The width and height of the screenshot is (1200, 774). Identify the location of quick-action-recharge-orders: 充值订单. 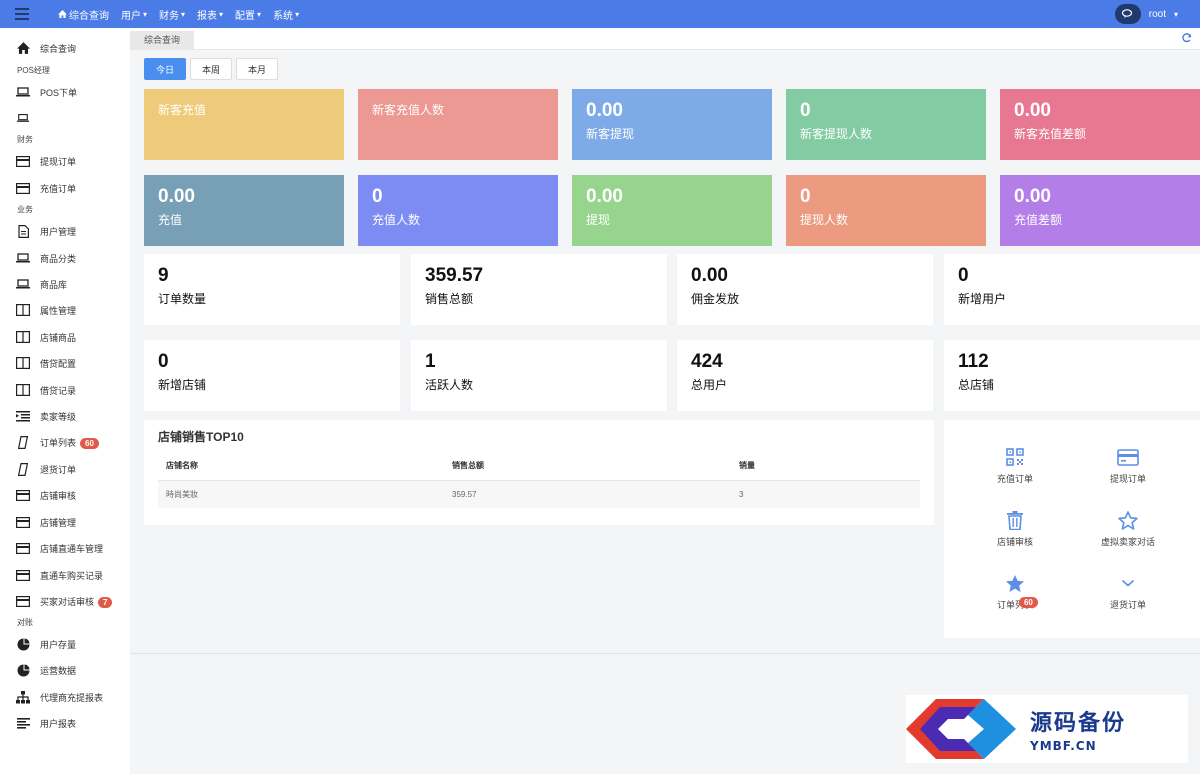
(1015, 465).